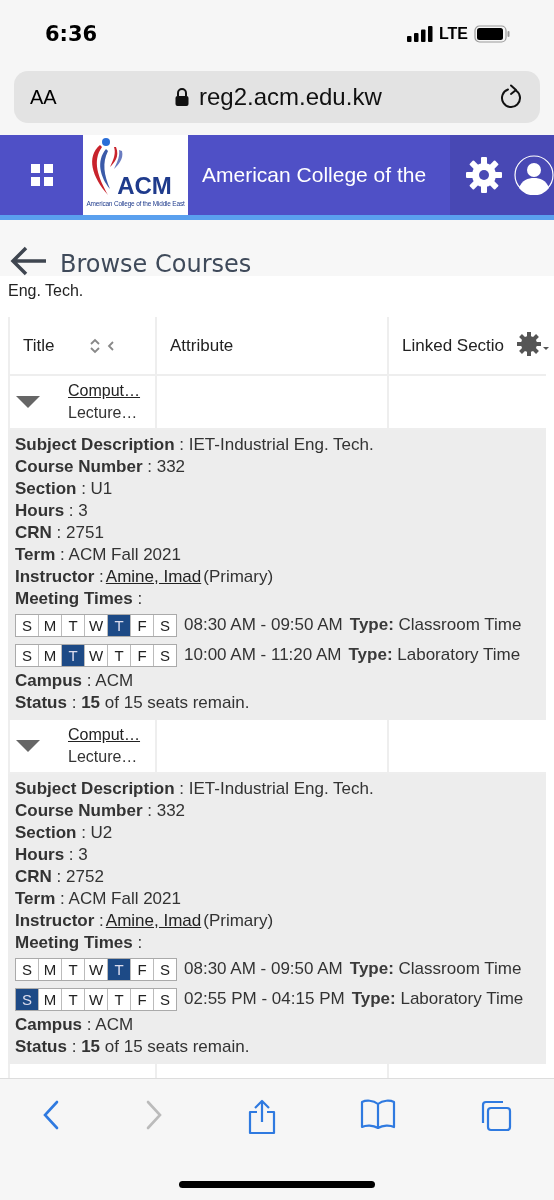 The image size is (554, 1200). Describe the element at coordinates (202, 345) in the screenshot. I see `column-header: Attribute` at that location.